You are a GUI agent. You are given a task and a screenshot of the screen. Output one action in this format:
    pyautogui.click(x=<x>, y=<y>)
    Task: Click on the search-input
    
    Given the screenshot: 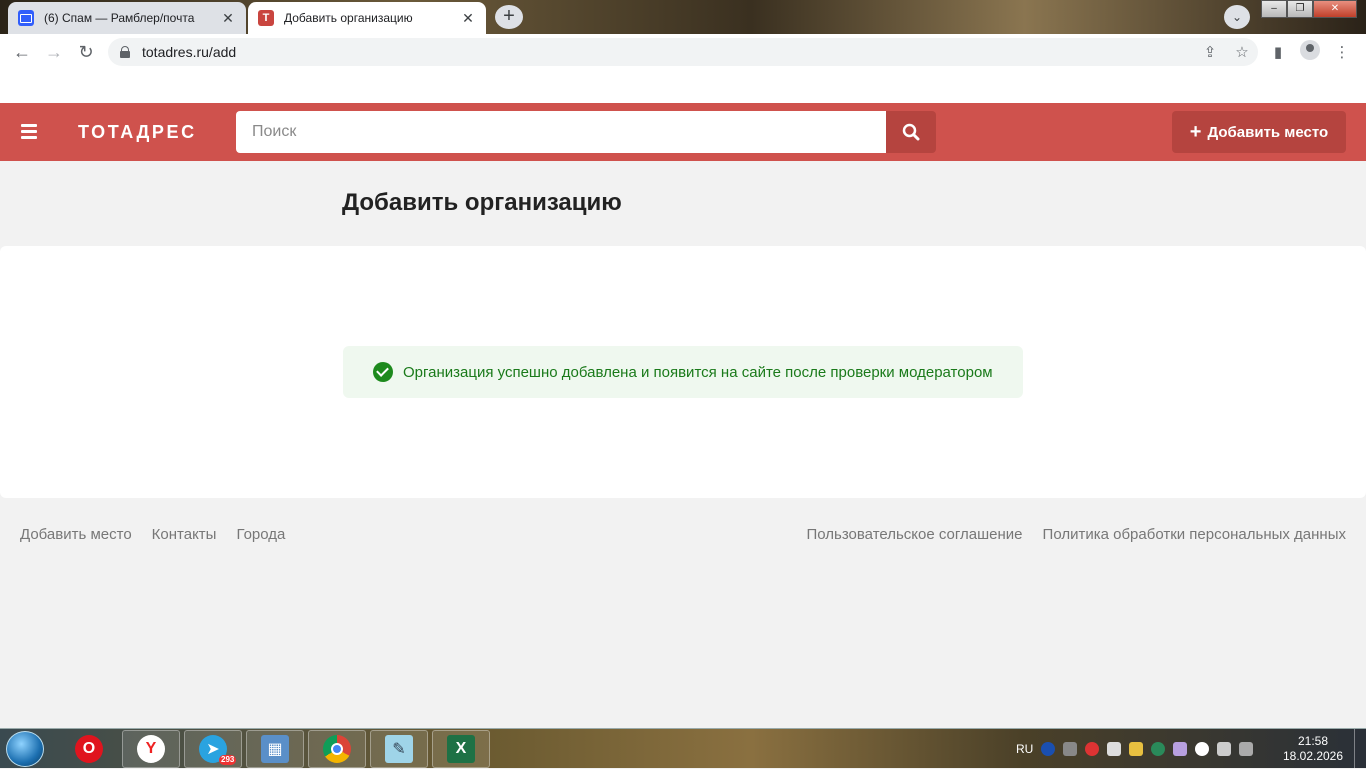 What is the action you would take?
    pyautogui.click(x=561, y=132)
    